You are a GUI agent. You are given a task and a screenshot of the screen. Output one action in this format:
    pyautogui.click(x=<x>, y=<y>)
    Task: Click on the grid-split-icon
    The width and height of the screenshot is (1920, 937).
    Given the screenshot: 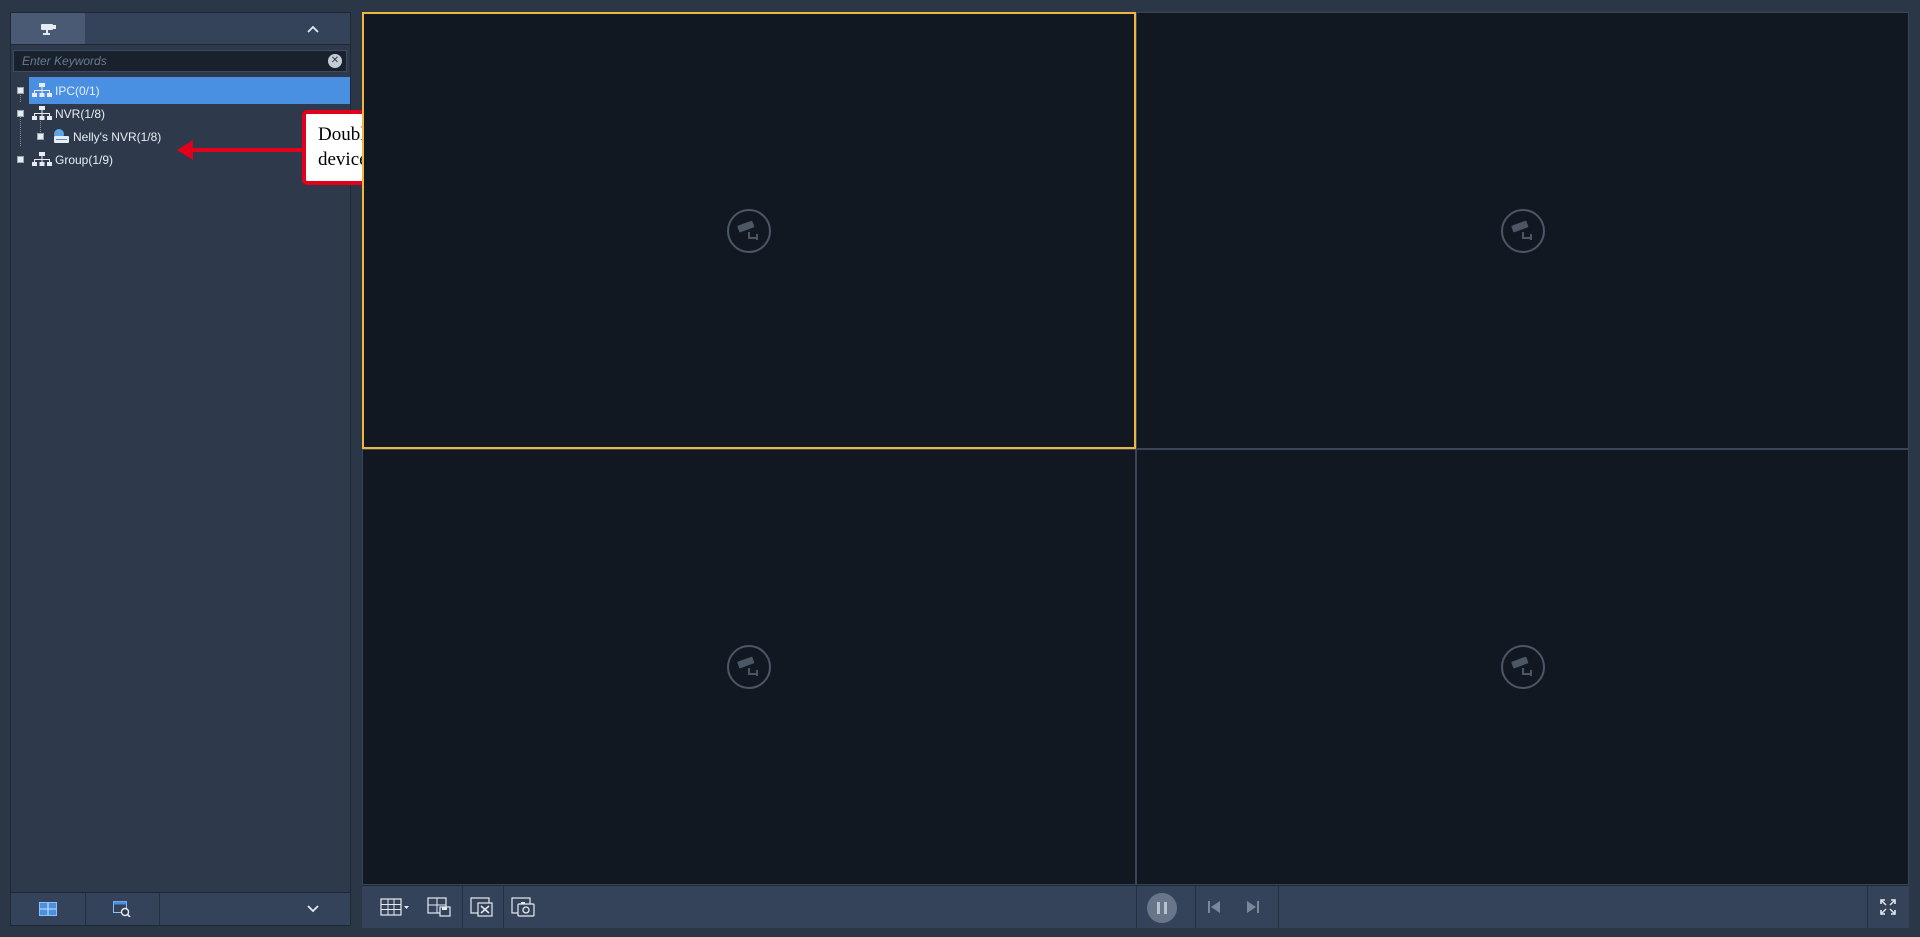 What is the action you would take?
    pyautogui.click(x=394, y=907)
    